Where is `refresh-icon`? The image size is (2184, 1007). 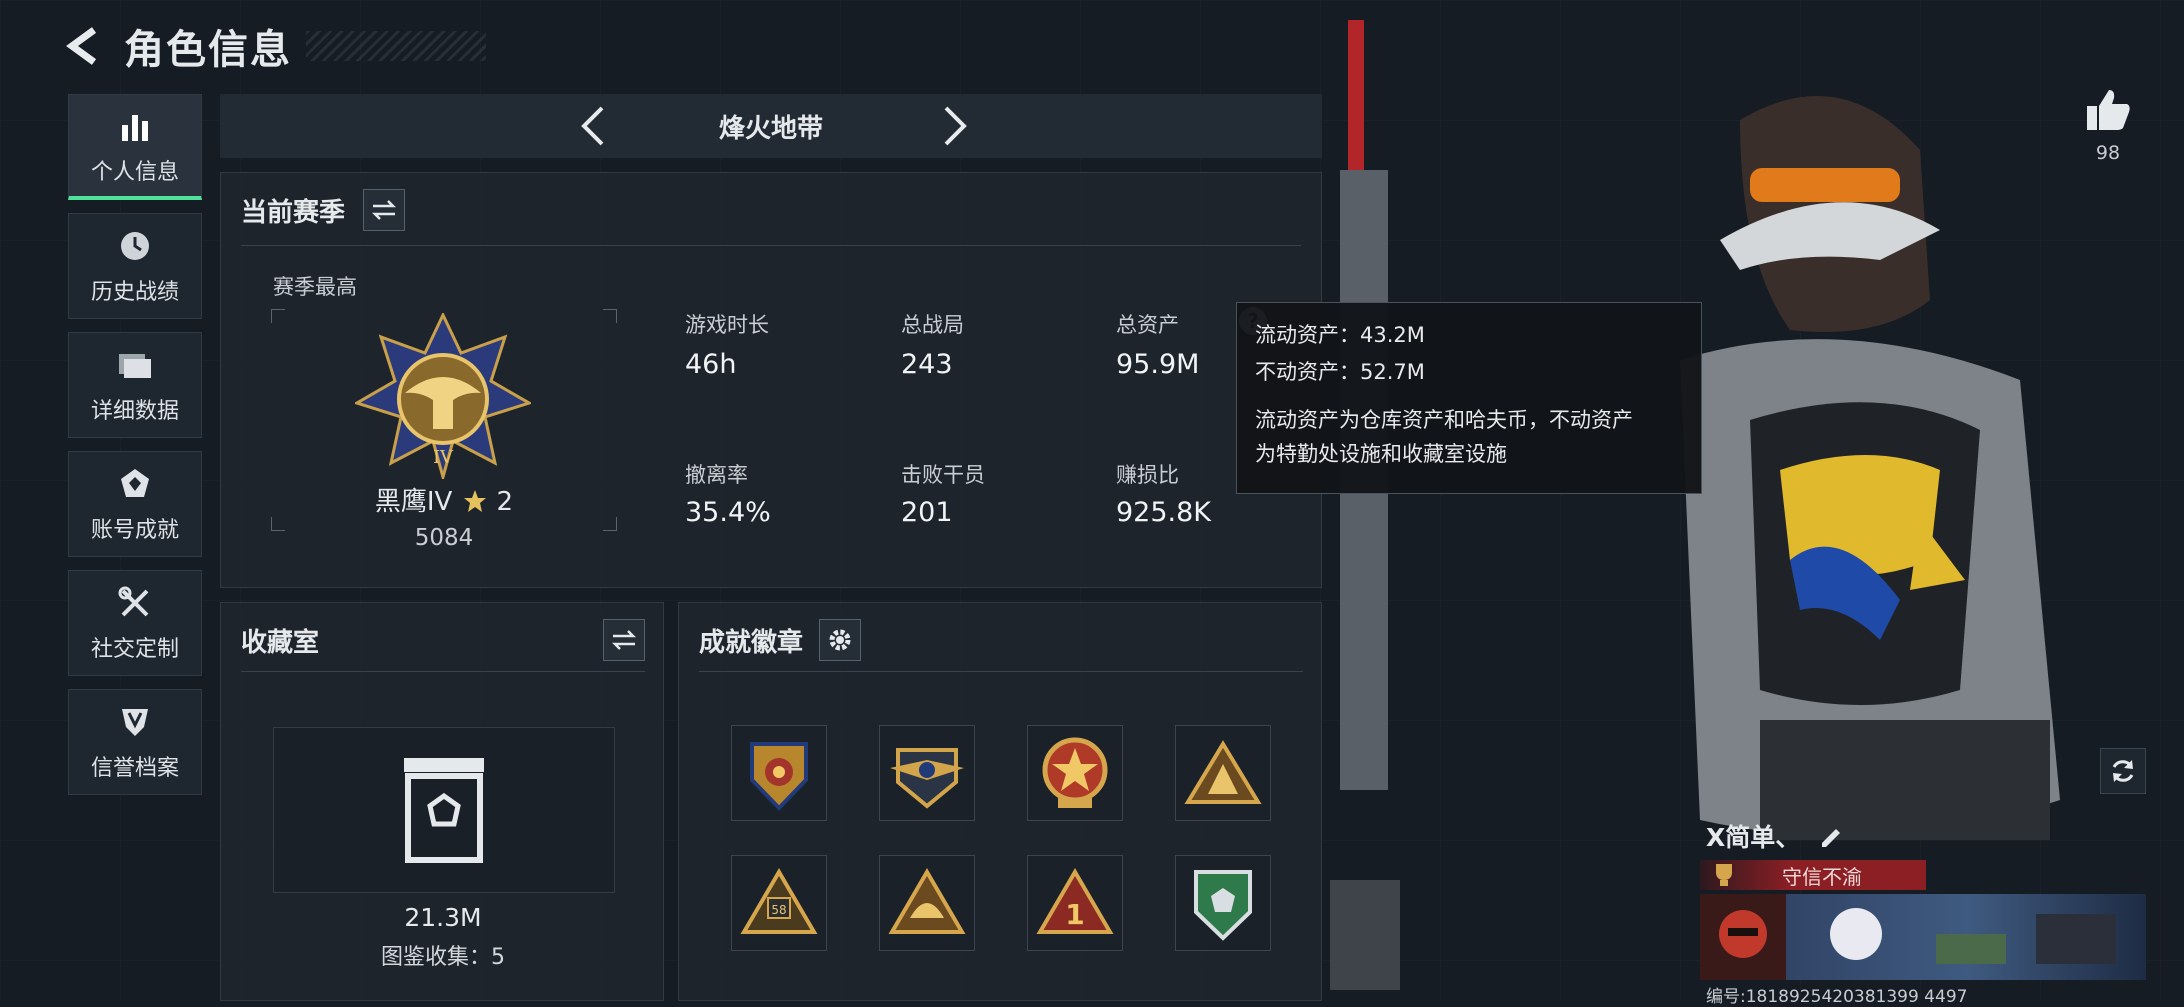 refresh-icon is located at coordinates (2123, 771).